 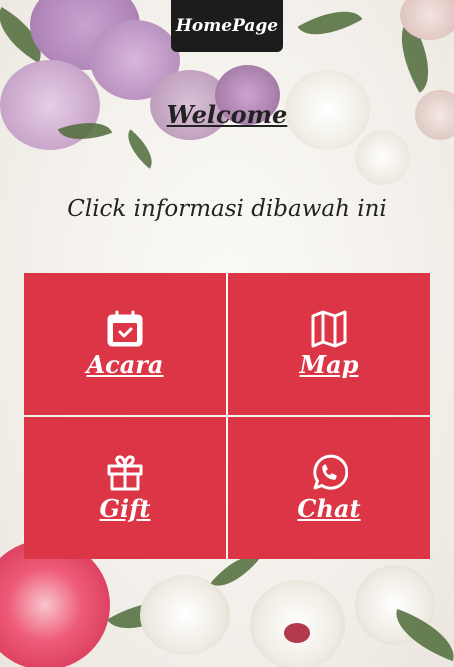 What do you see at coordinates (328, 508) in the screenshot?
I see `chat-label: Chat` at bounding box center [328, 508].